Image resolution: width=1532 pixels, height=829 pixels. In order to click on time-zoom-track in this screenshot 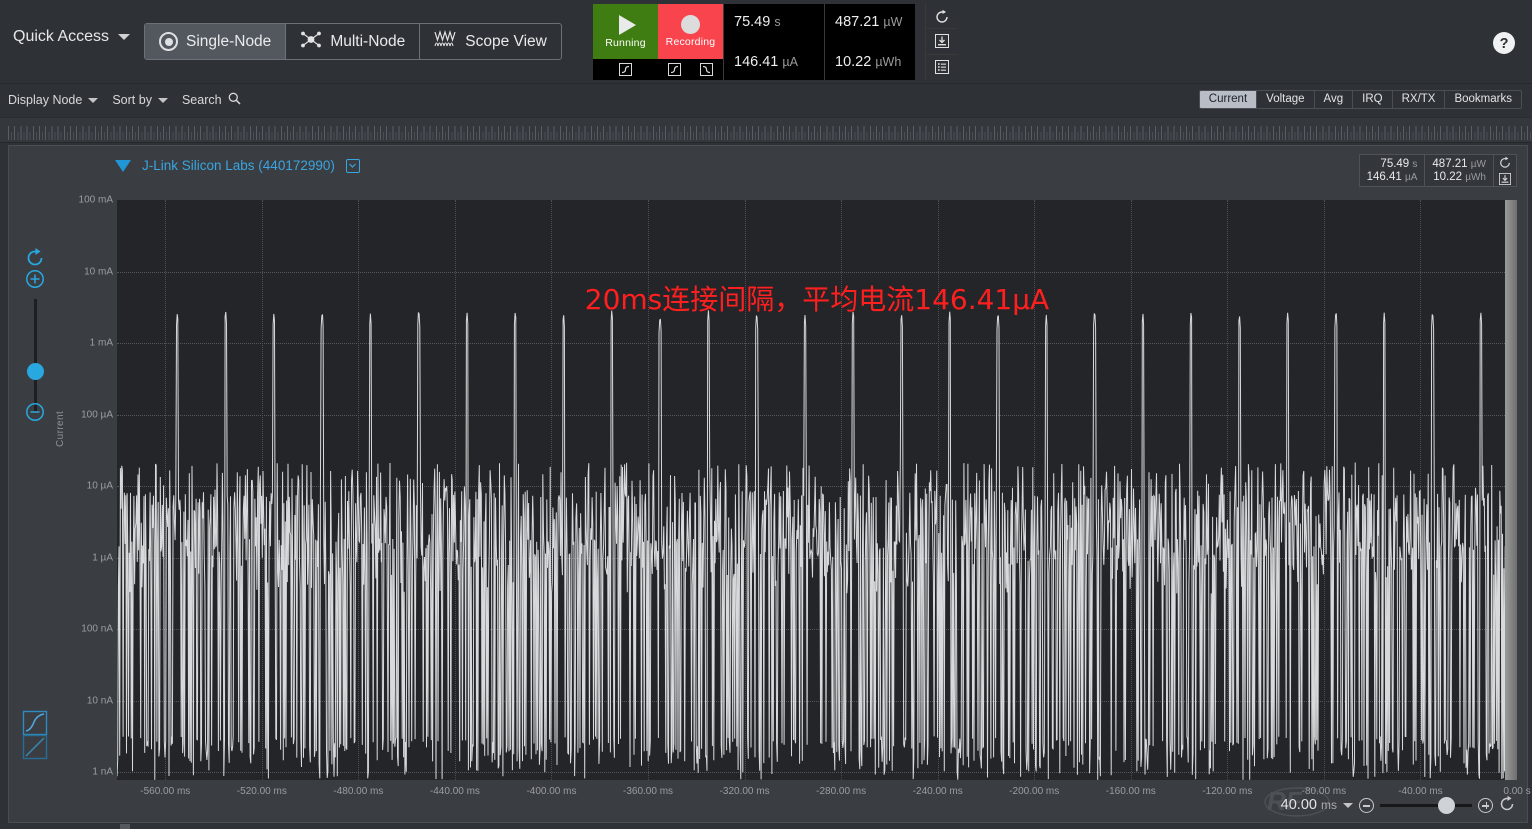, I will do `click(1426, 805)`.